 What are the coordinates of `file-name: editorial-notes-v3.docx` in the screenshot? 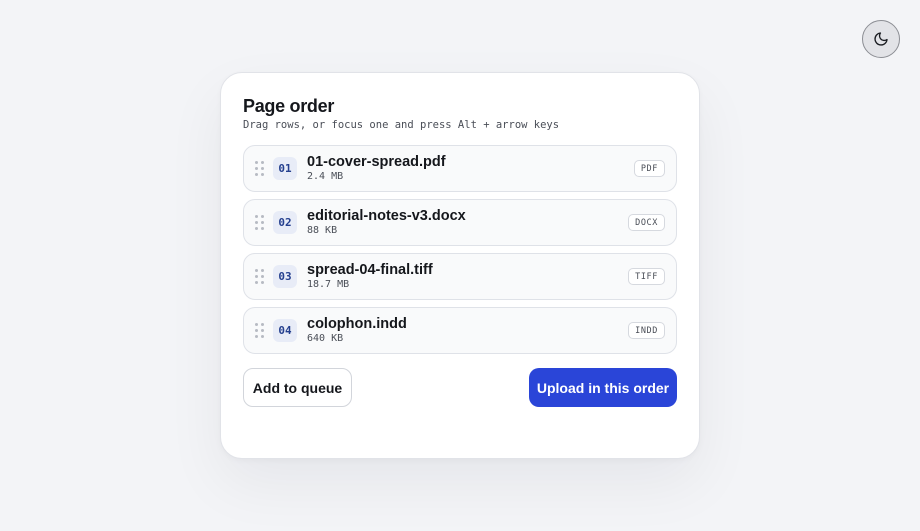 It's located at (386, 216).